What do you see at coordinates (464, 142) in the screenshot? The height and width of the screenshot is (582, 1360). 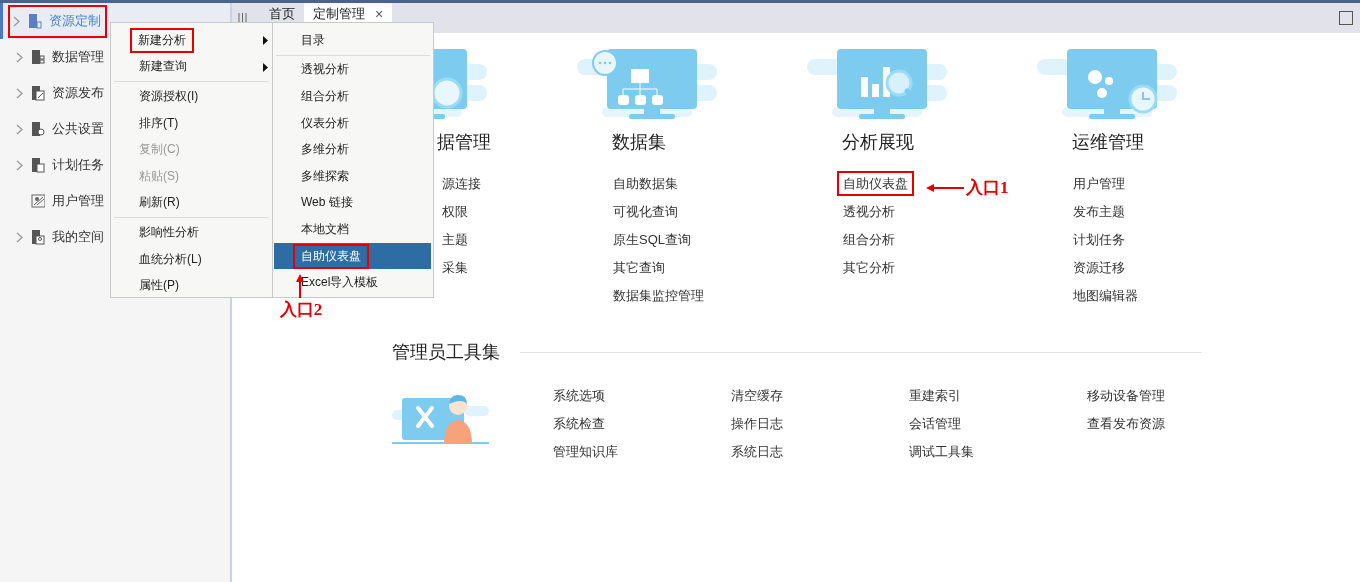 I see `module-title: 据管理` at bounding box center [464, 142].